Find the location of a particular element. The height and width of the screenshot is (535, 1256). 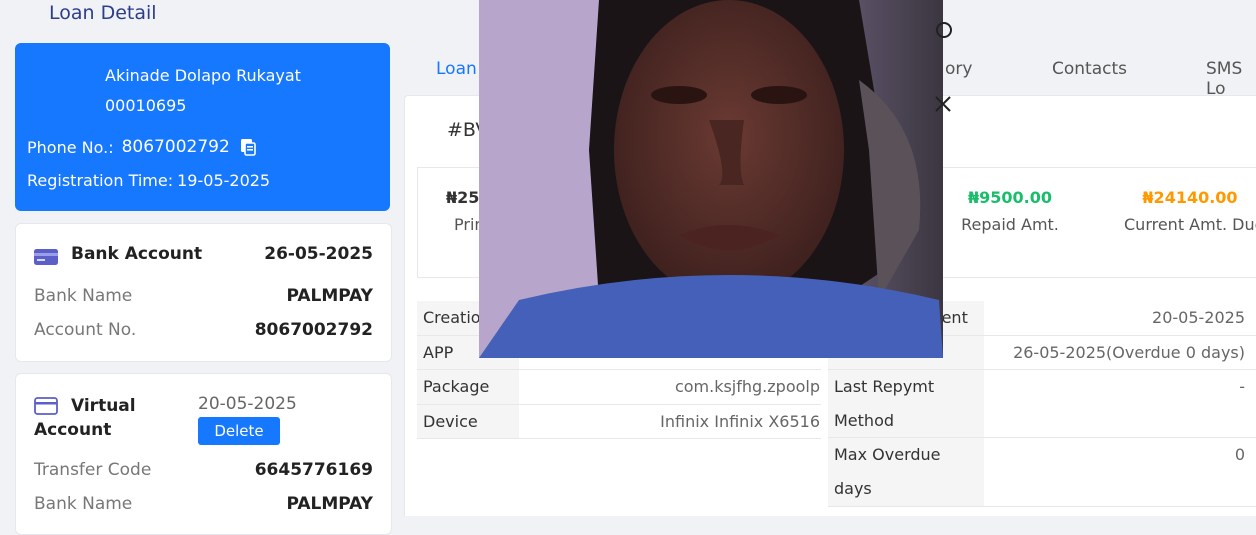

amount-current-due: ₦24140.00 Current Amt. Due is located at coordinates (1178, 211).